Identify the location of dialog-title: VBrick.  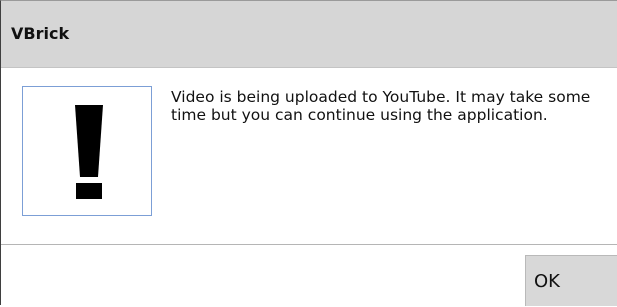
(40, 33).